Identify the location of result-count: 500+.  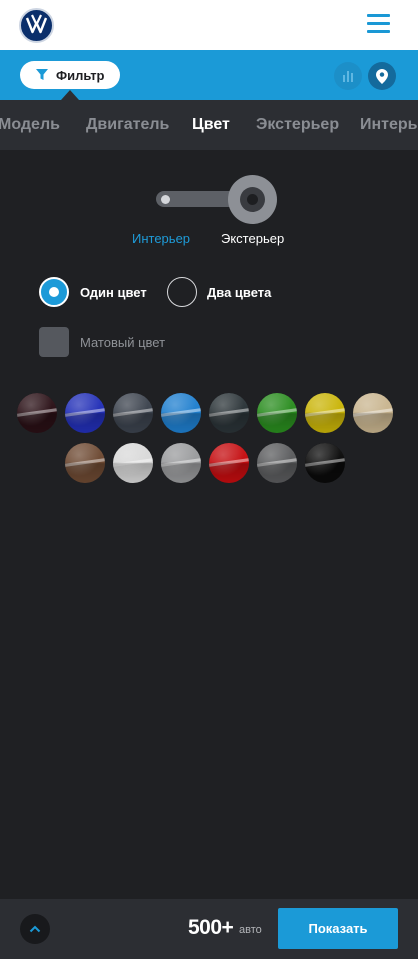
(211, 927).